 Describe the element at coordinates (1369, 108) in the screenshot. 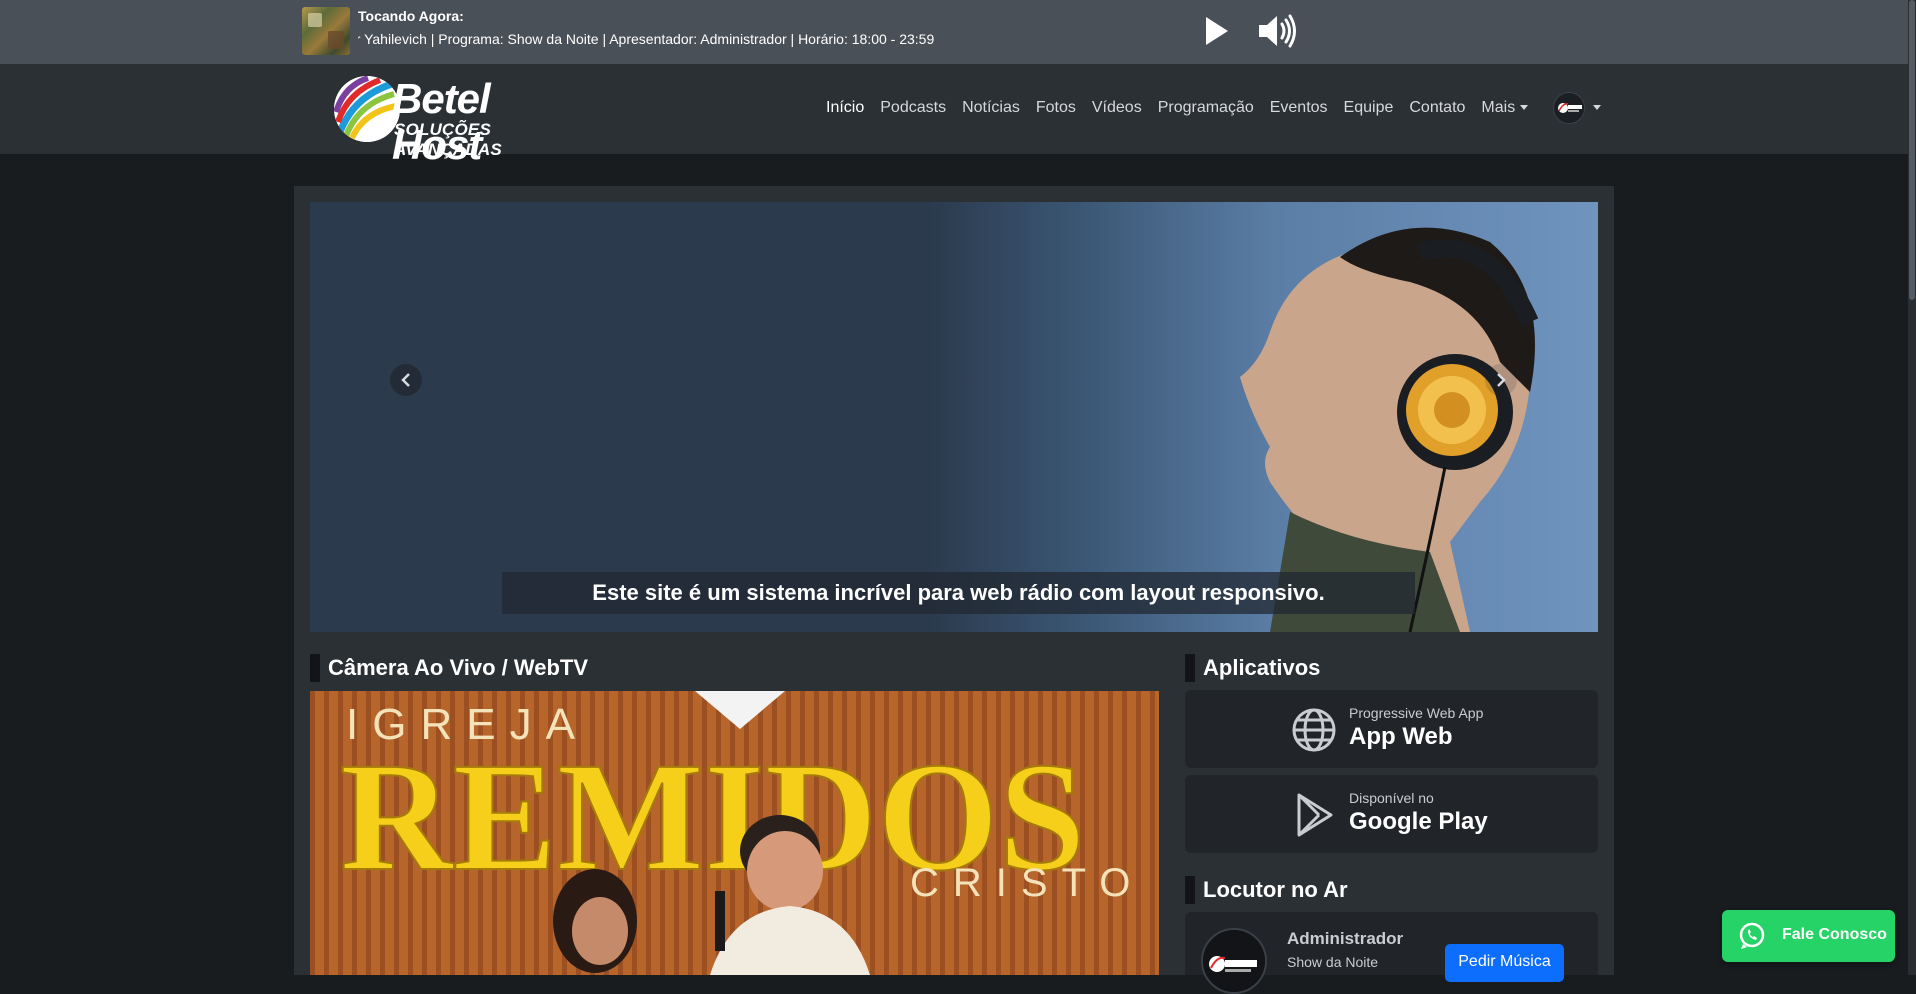

I see `nav-item-equipe: Equipe` at that location.